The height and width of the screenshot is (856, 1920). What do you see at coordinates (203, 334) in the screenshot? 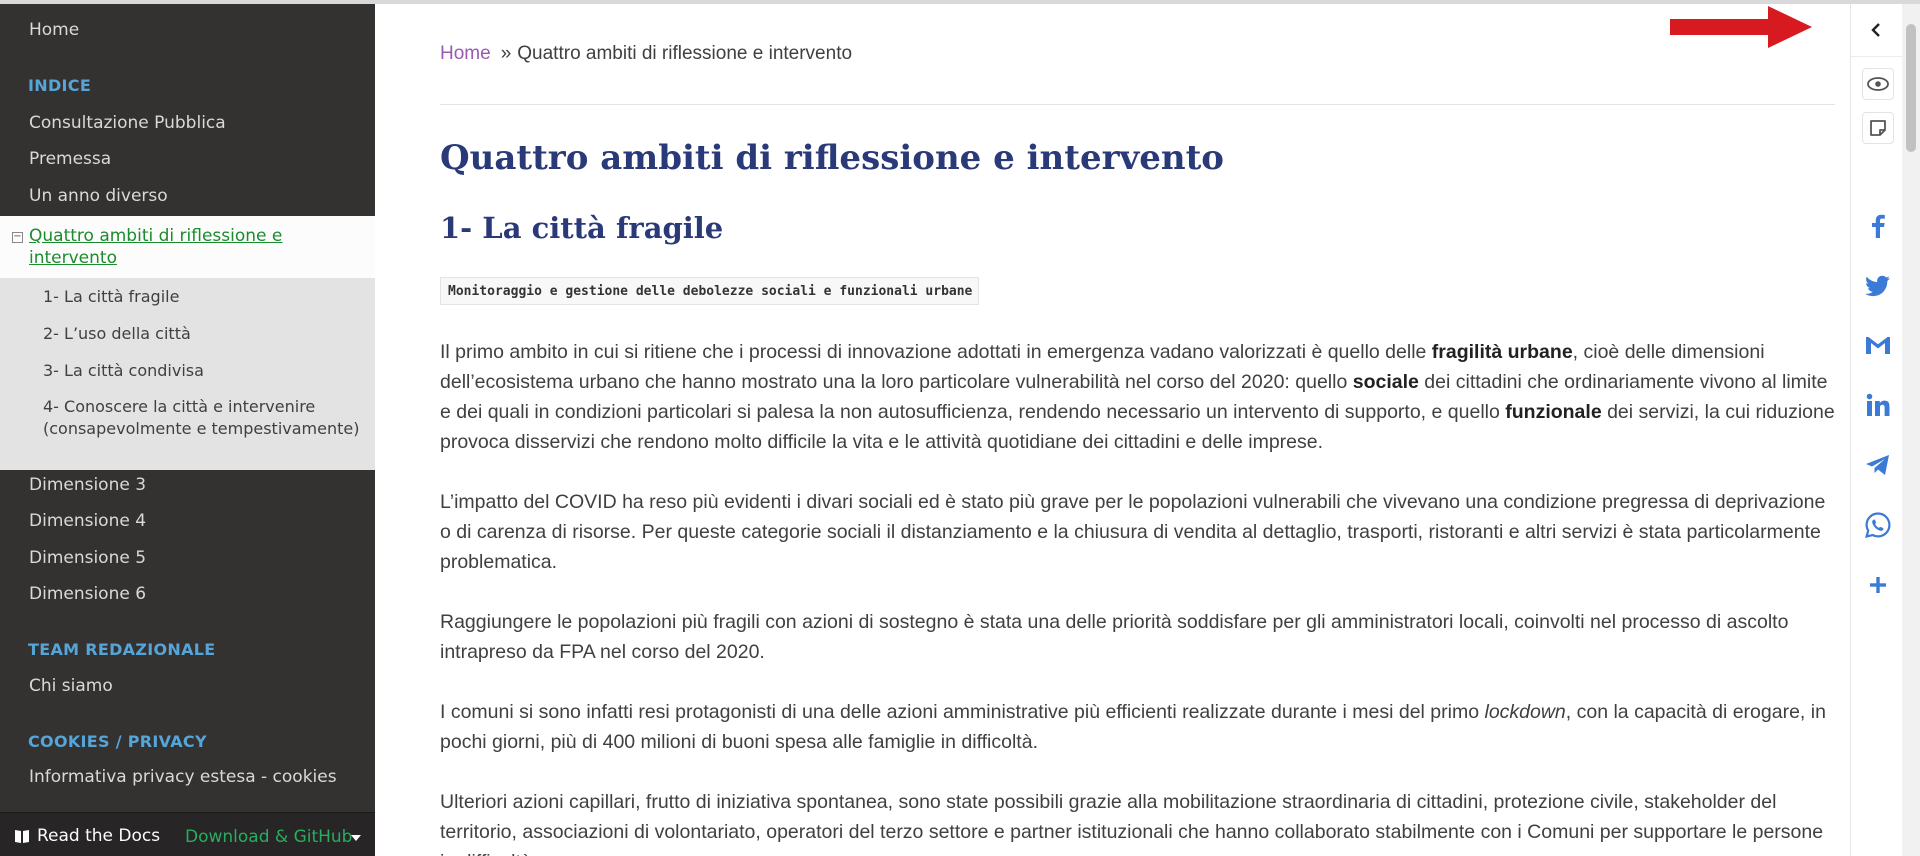
I see `sidebar-subitem-uso-citta: 2- L’uso della città` at bounding box center [203, 334].